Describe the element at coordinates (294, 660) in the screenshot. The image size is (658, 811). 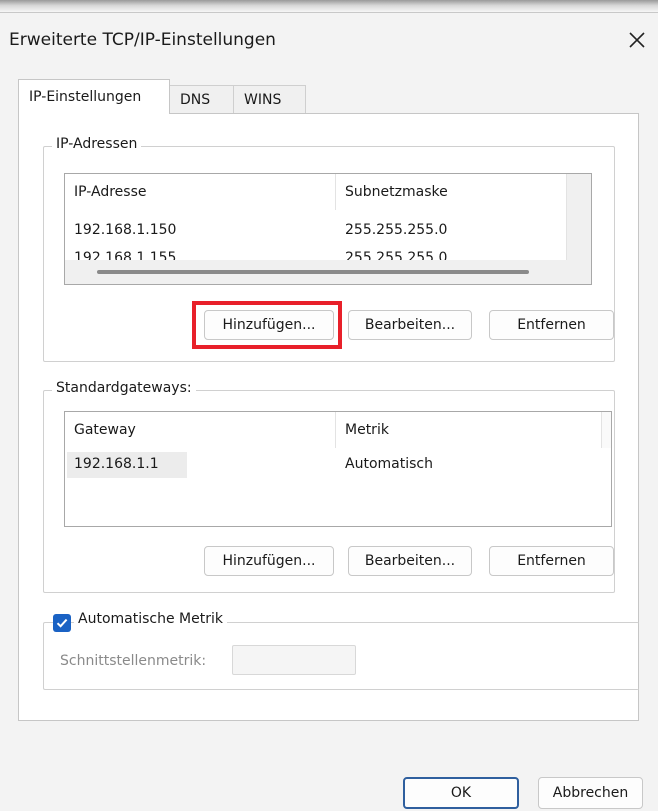
I see `interface-metric-input` at that location.